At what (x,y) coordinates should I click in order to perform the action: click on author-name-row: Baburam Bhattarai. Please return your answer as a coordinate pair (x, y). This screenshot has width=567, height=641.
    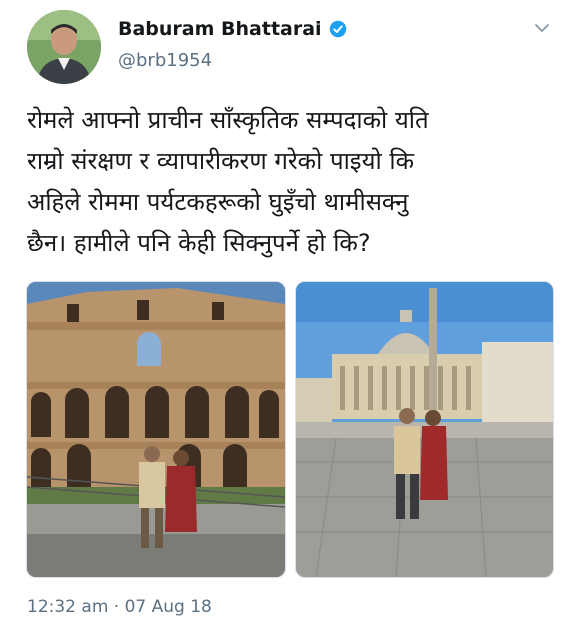
    Looking at the image, I should click on (232, 29).